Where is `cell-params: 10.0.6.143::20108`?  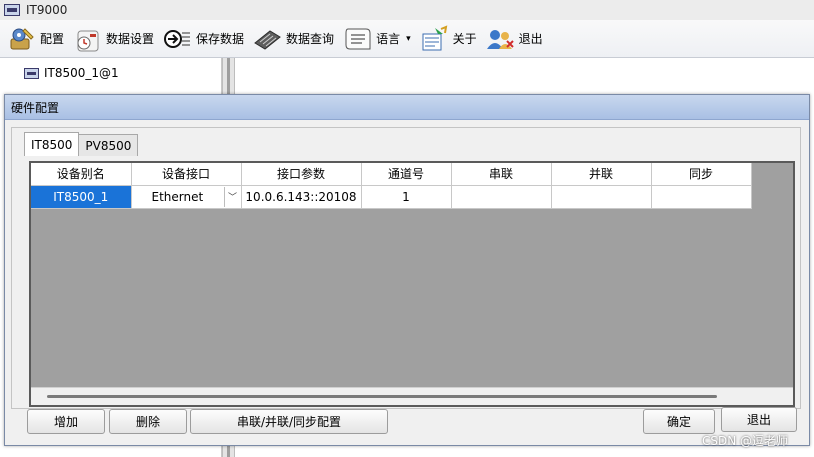 cell-params: 10.0.6.143::20108 is located at coordinates (301, 197).